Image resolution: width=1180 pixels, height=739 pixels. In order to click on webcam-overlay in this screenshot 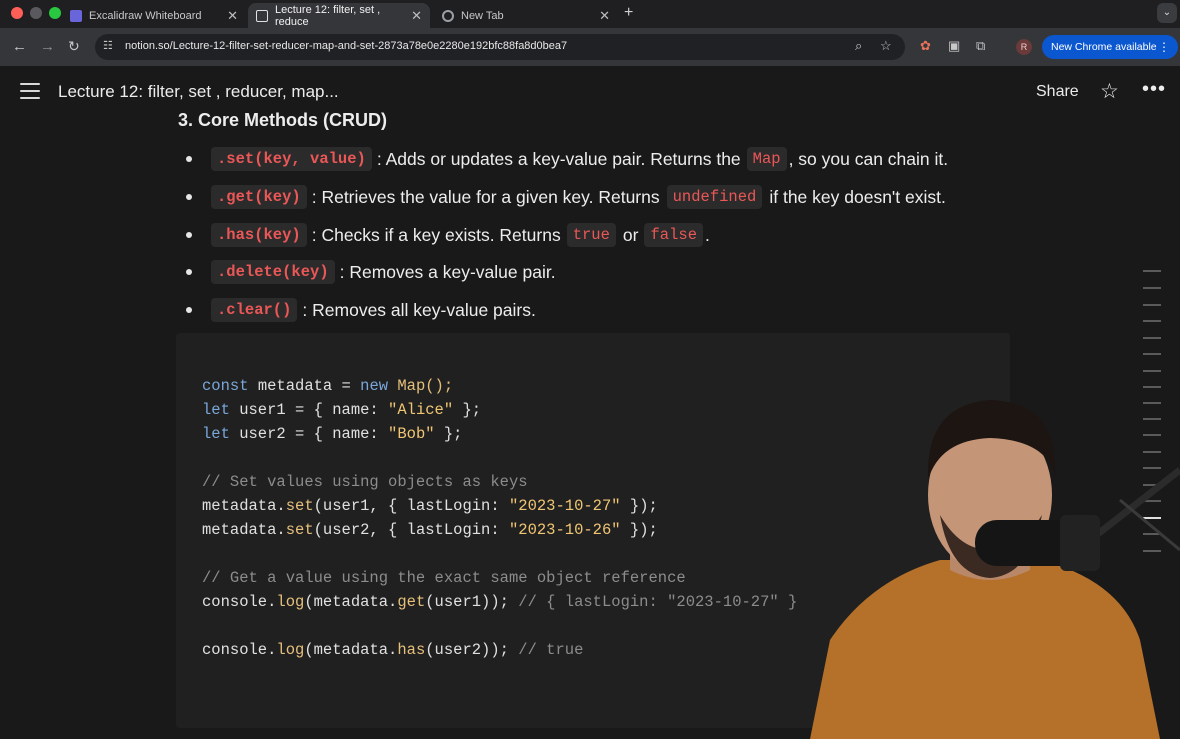, I will do `click(995, 569)`.